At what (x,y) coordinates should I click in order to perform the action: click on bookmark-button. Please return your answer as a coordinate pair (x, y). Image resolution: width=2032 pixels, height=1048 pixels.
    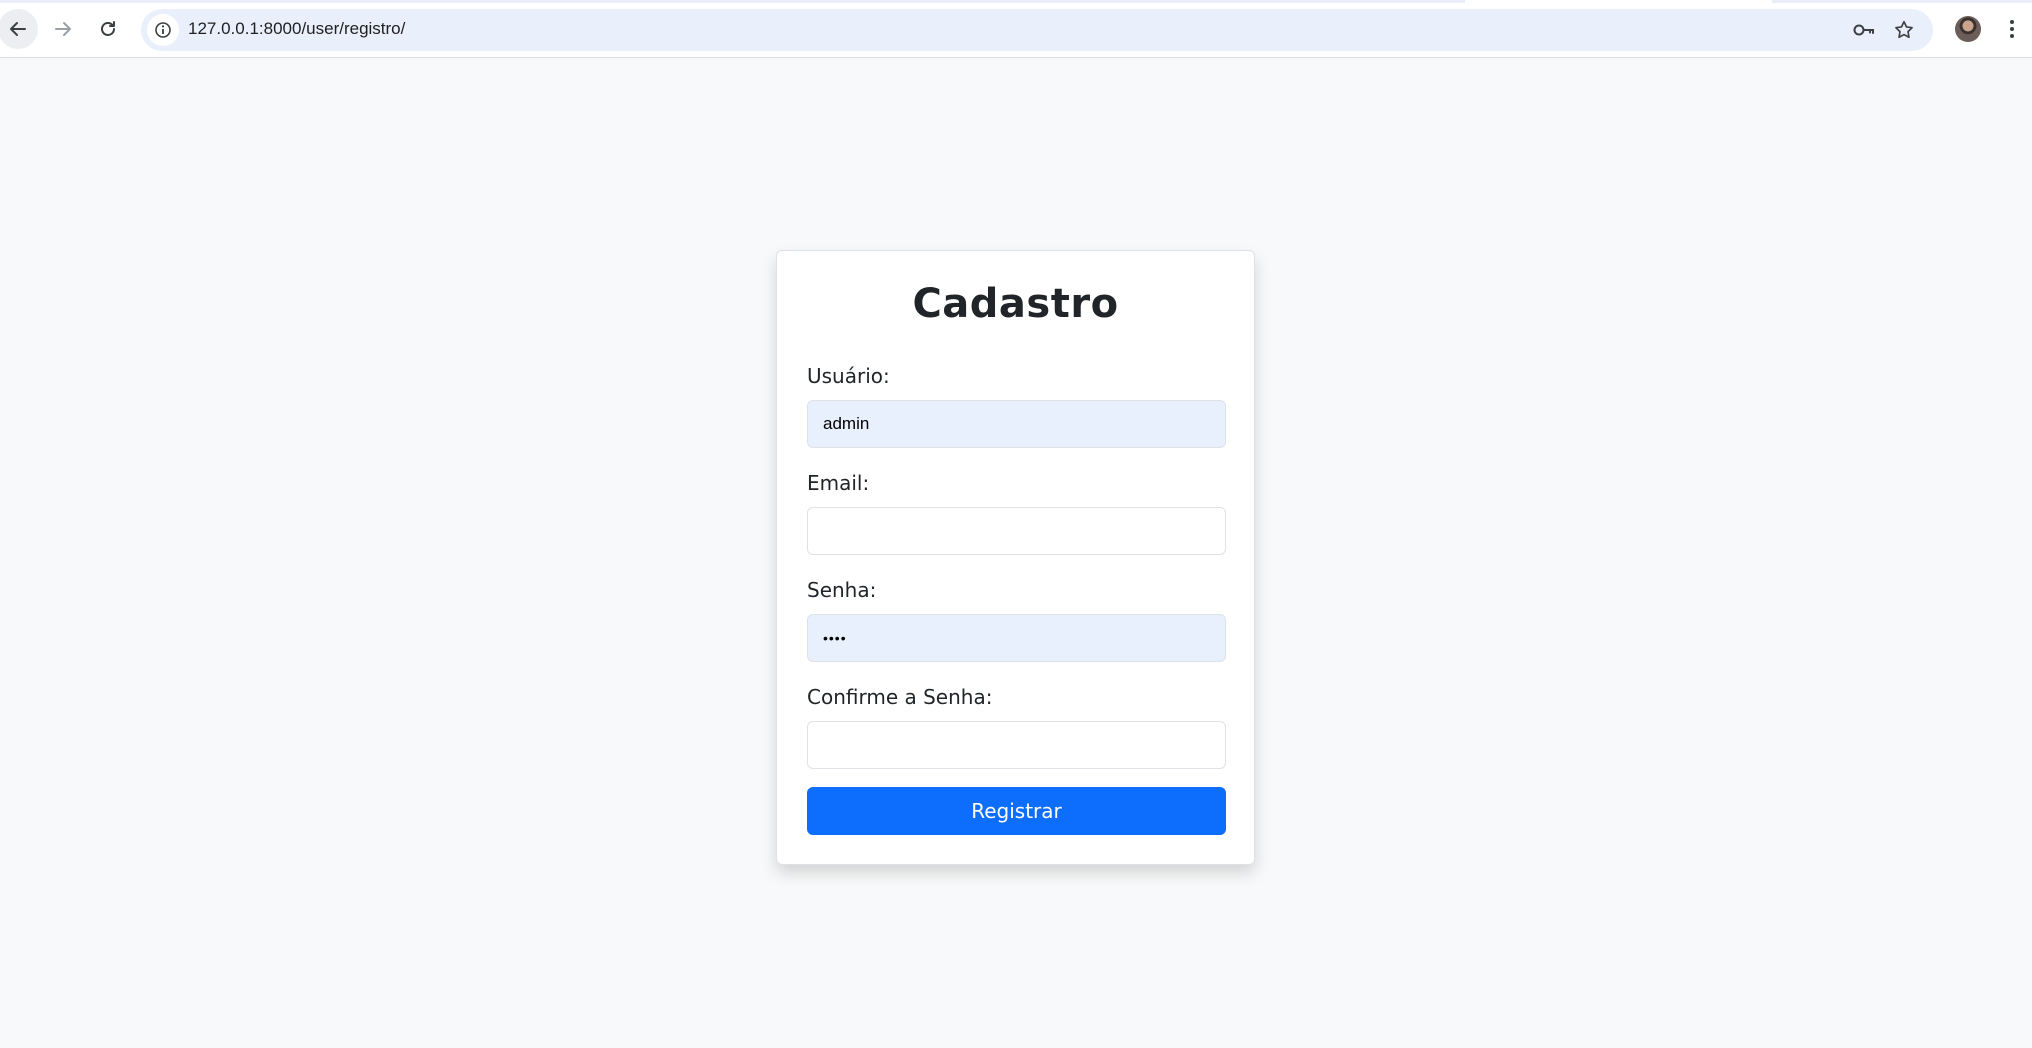
    Looking at the image, I should click on (1904, 30).